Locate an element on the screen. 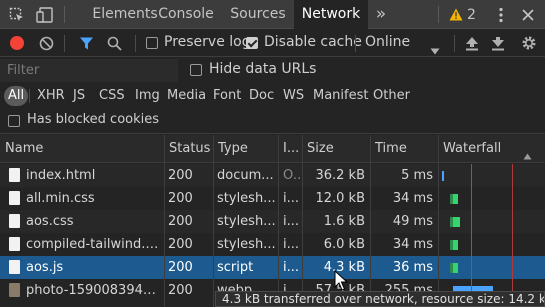 This screenshot has width=545, height=307. column-header-status: Status is located at coordinates (188, 149).